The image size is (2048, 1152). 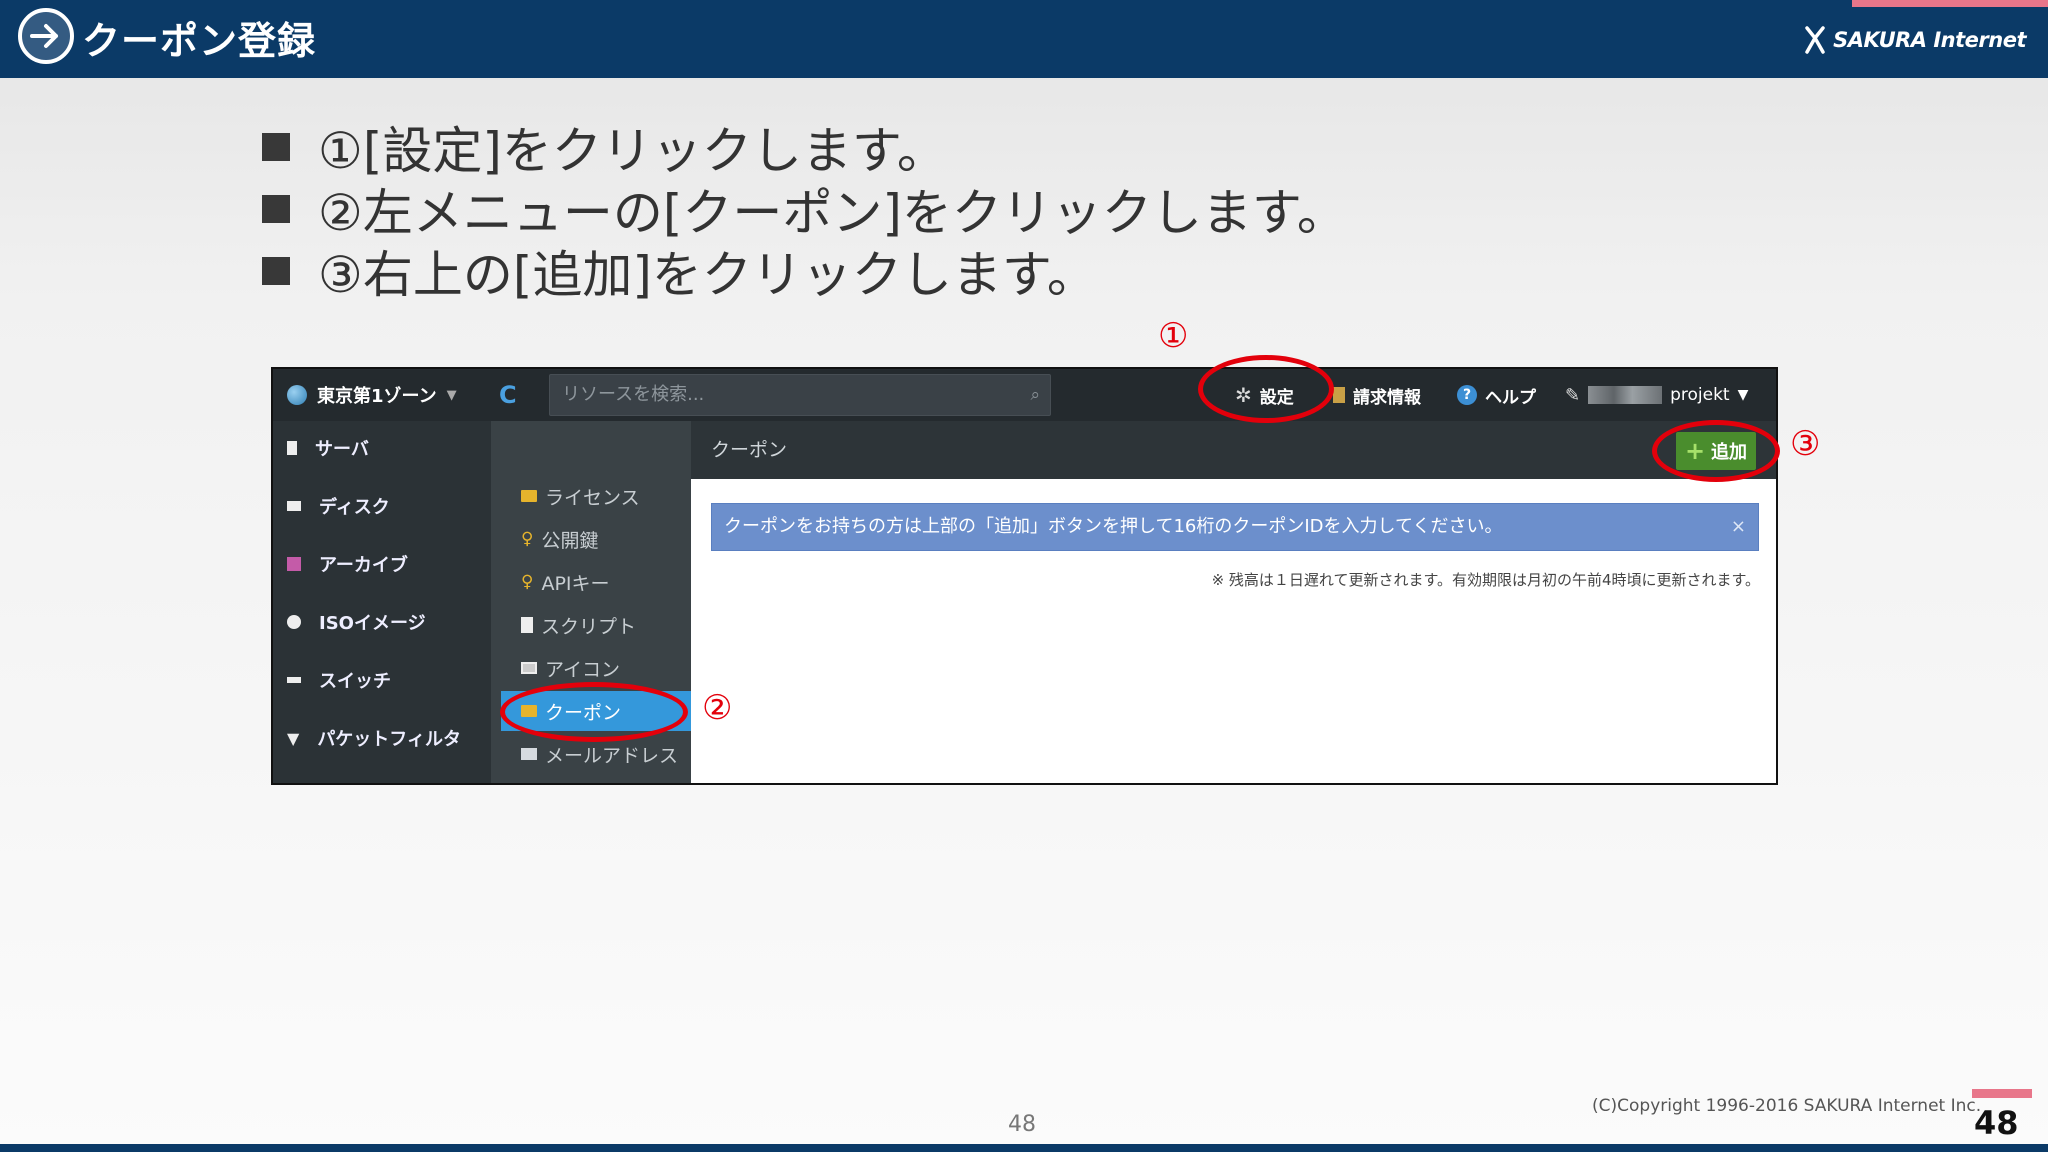 I want to click on left-menu-disk: ディスク, so click(x=338, y=506).